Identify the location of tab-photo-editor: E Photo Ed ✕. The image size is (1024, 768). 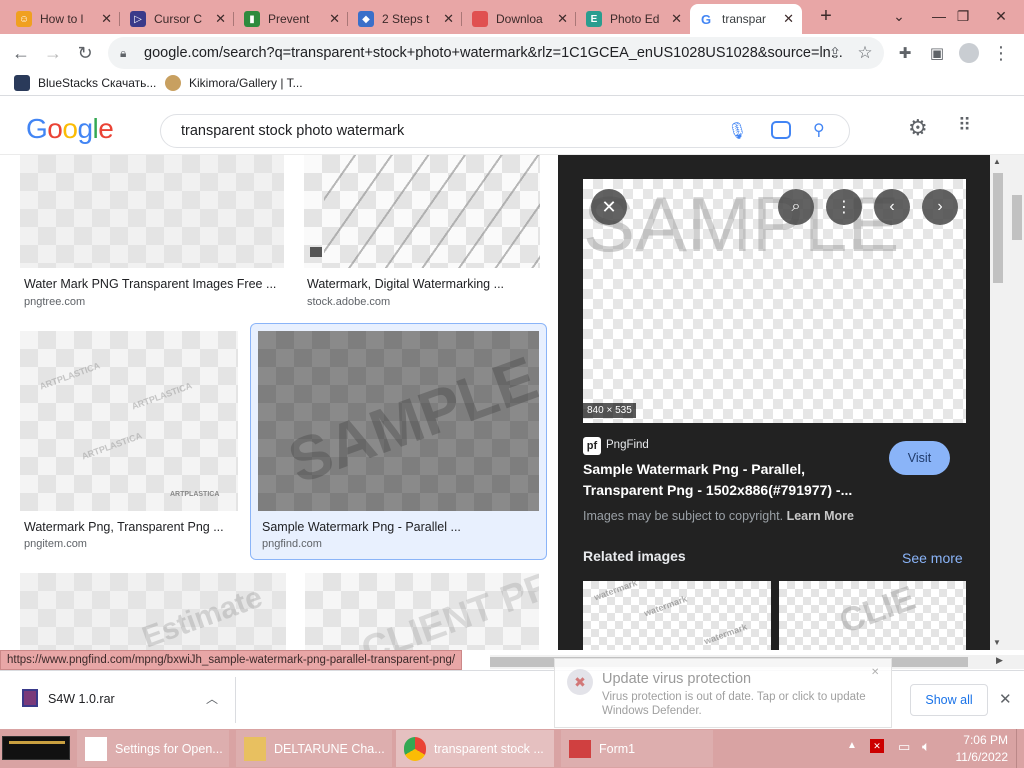
(634, 19).